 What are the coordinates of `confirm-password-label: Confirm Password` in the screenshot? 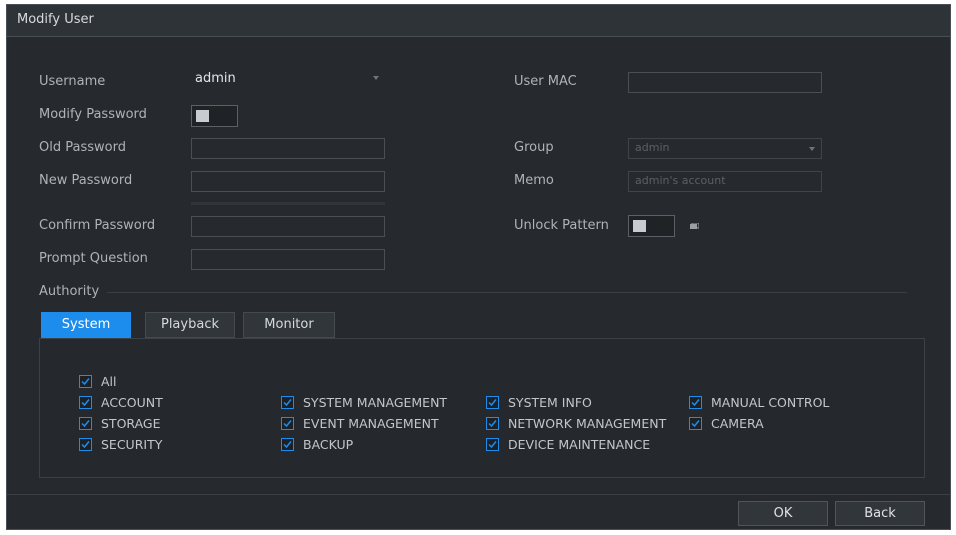 It's located at (97, 225).